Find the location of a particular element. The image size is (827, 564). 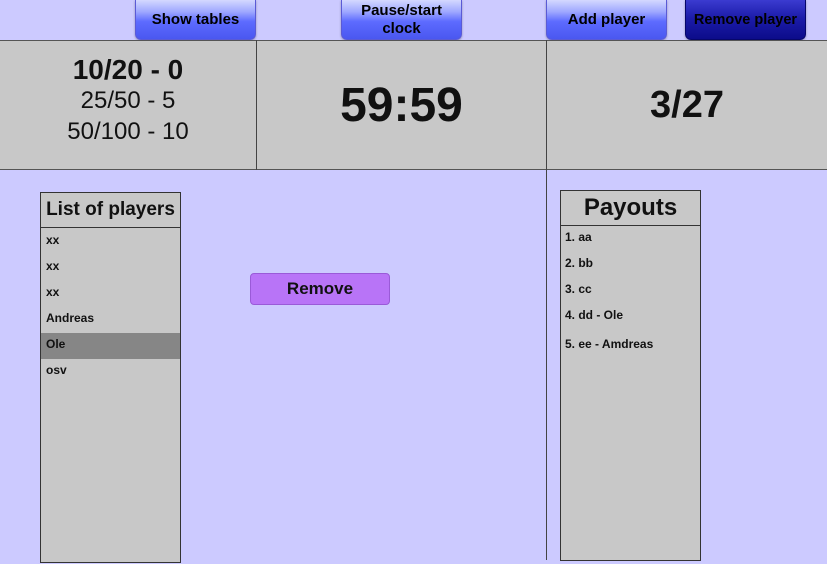

pause-start-clock-label: Pause/start clock is located at coordinates (401, 19).